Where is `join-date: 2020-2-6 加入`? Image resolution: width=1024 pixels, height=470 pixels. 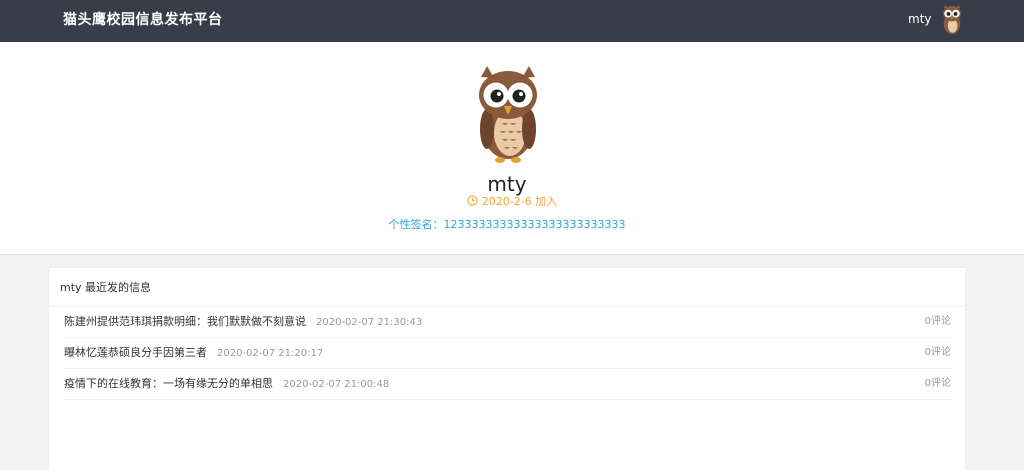
join-date: 2020-2-6 加入 is located at coordinates (512, 202).